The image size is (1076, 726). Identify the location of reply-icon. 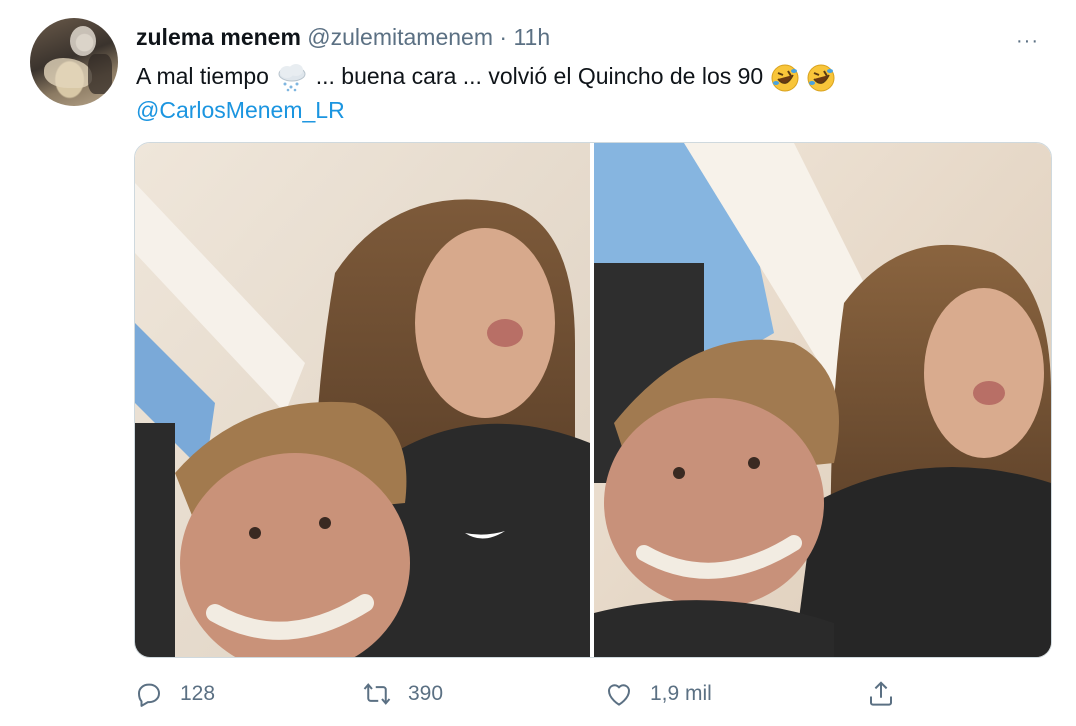
(149, 695).